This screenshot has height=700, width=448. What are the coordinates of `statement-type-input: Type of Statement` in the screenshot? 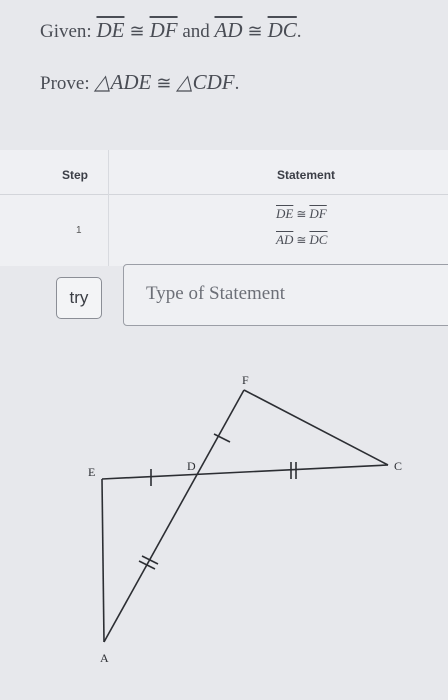 It's located at (285, 295).